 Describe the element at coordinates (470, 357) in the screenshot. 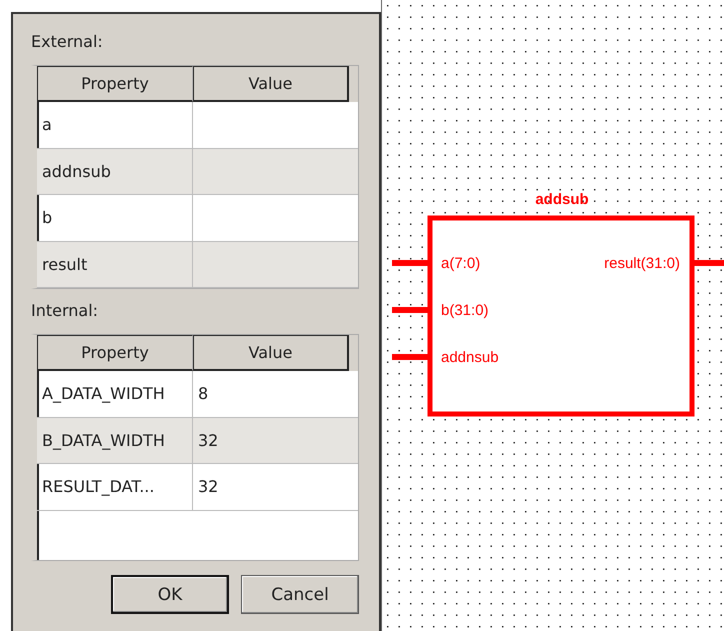

I see `pin-label: addnsub` at that location.